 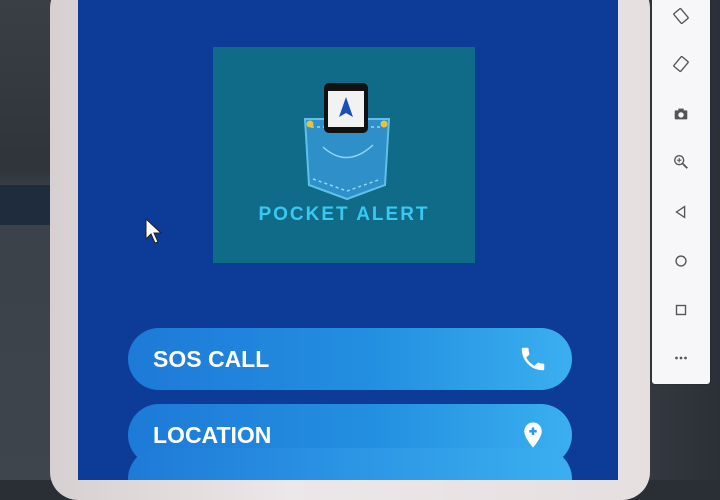 What do you see at coordinates (681, 212) in the screenshot?
I see `back-icon` at bounding box center [681, 212].